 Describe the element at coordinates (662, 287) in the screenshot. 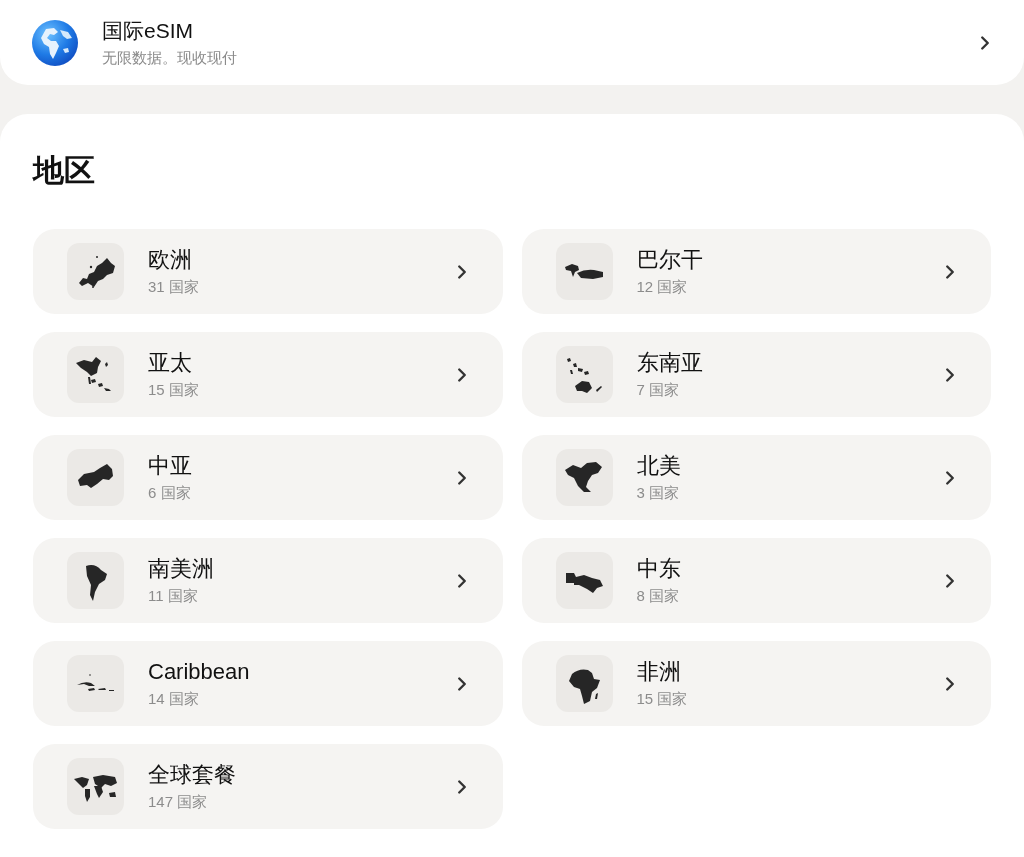

I see `country-count: 12 国家` at that location.